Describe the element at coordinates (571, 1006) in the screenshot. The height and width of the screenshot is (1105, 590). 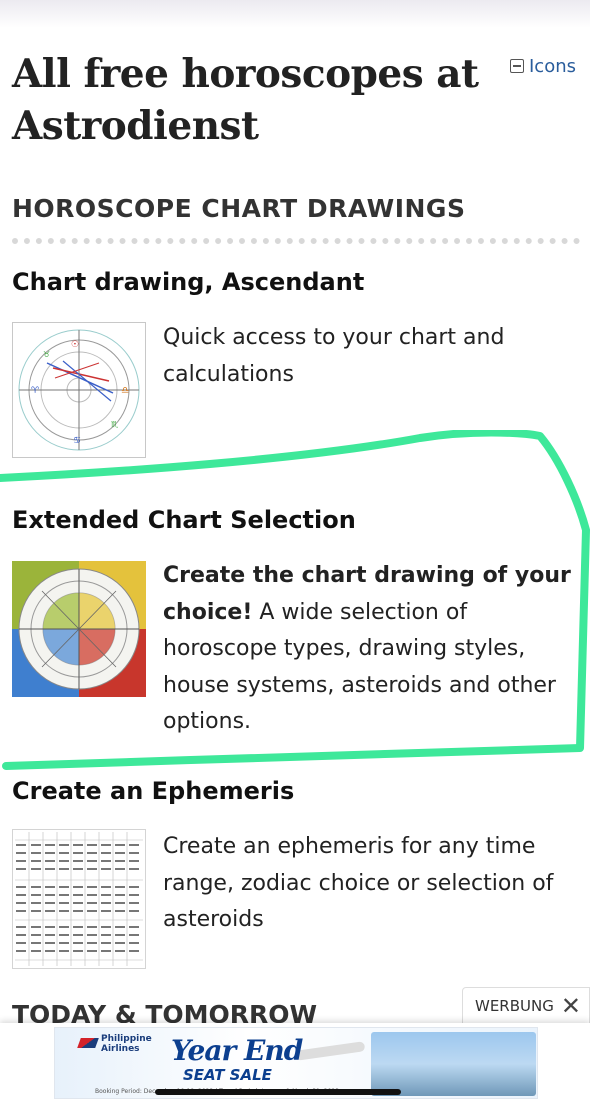
I see `close-icon: ✕` at that location.